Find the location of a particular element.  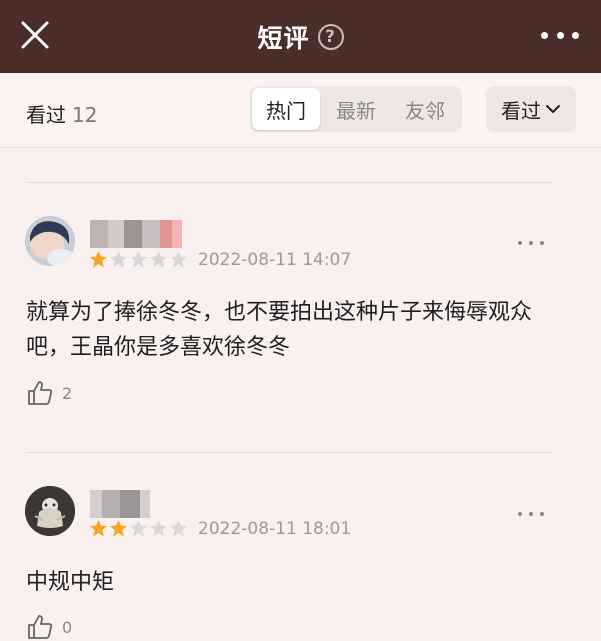

seen-count: 看过 12 is located at coordinates (61, 113).